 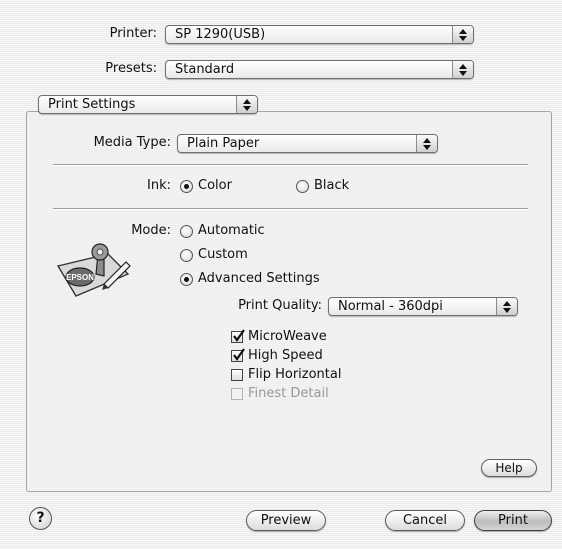 I want to click on media-type-value: Plain Paper, so click(x=223, y=143).